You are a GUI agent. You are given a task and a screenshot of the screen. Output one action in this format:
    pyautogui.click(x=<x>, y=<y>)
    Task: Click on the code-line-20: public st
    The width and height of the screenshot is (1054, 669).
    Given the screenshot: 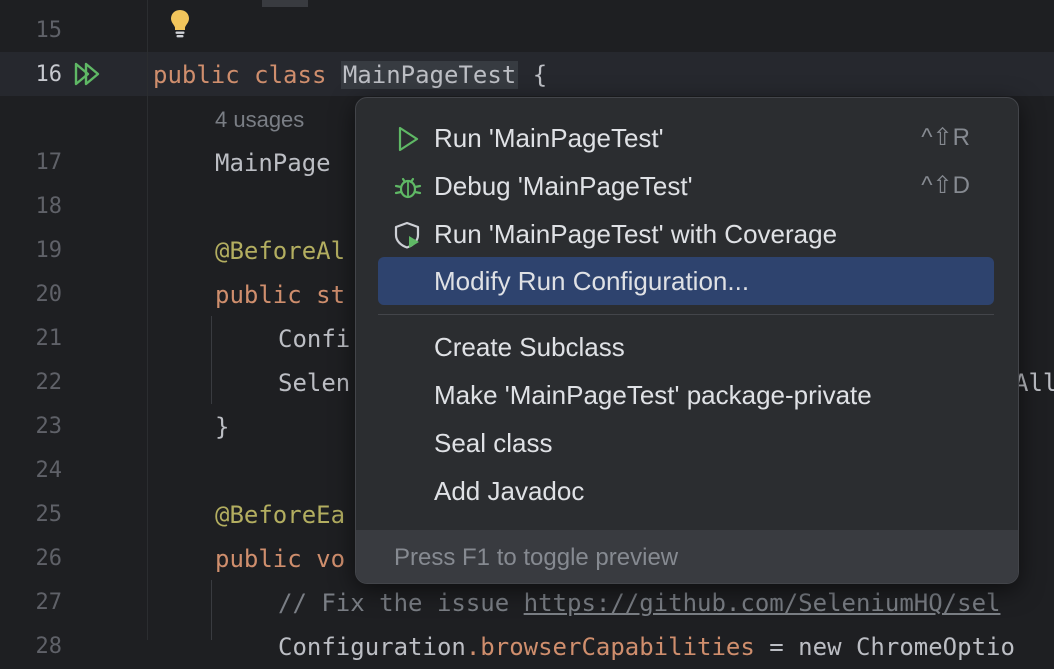 What is the action you would take?
    pyautogui.click(x=280, y=295)
    